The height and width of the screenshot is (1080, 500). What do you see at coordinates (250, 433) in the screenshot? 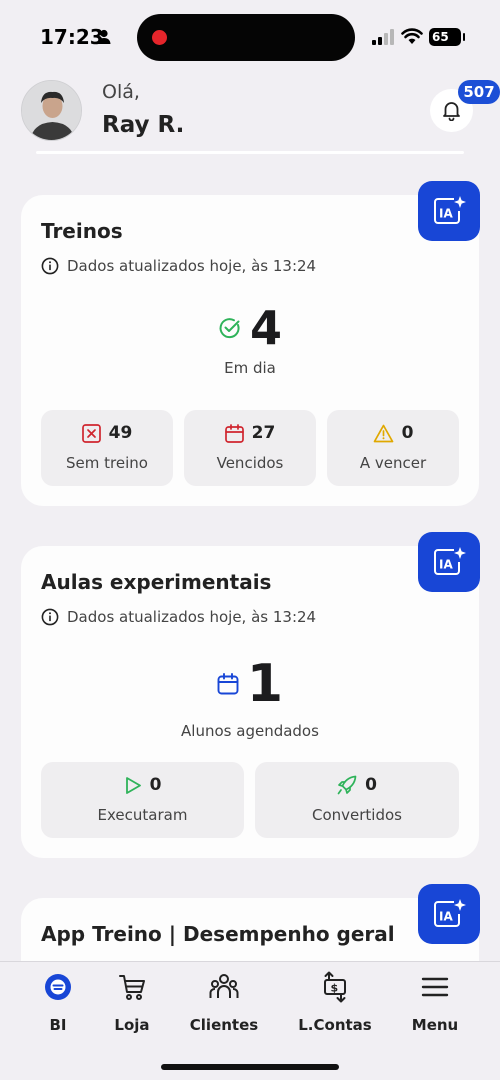
I see `stat-top: 27` at bounding box center [250, 433].